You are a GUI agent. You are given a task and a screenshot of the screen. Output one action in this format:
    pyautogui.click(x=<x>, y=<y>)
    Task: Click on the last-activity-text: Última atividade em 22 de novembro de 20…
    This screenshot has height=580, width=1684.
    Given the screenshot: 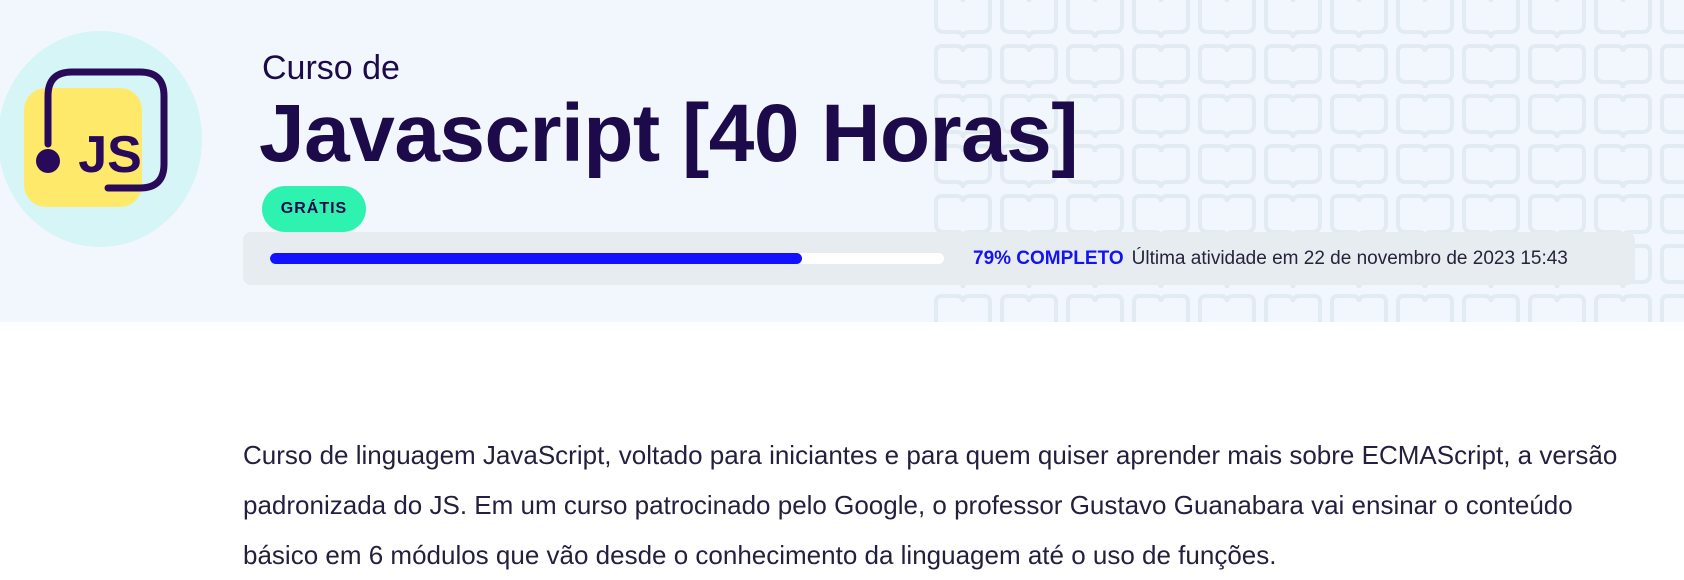 What is the action you would take?
    pyautogui.click(x=1349, y=258)
    